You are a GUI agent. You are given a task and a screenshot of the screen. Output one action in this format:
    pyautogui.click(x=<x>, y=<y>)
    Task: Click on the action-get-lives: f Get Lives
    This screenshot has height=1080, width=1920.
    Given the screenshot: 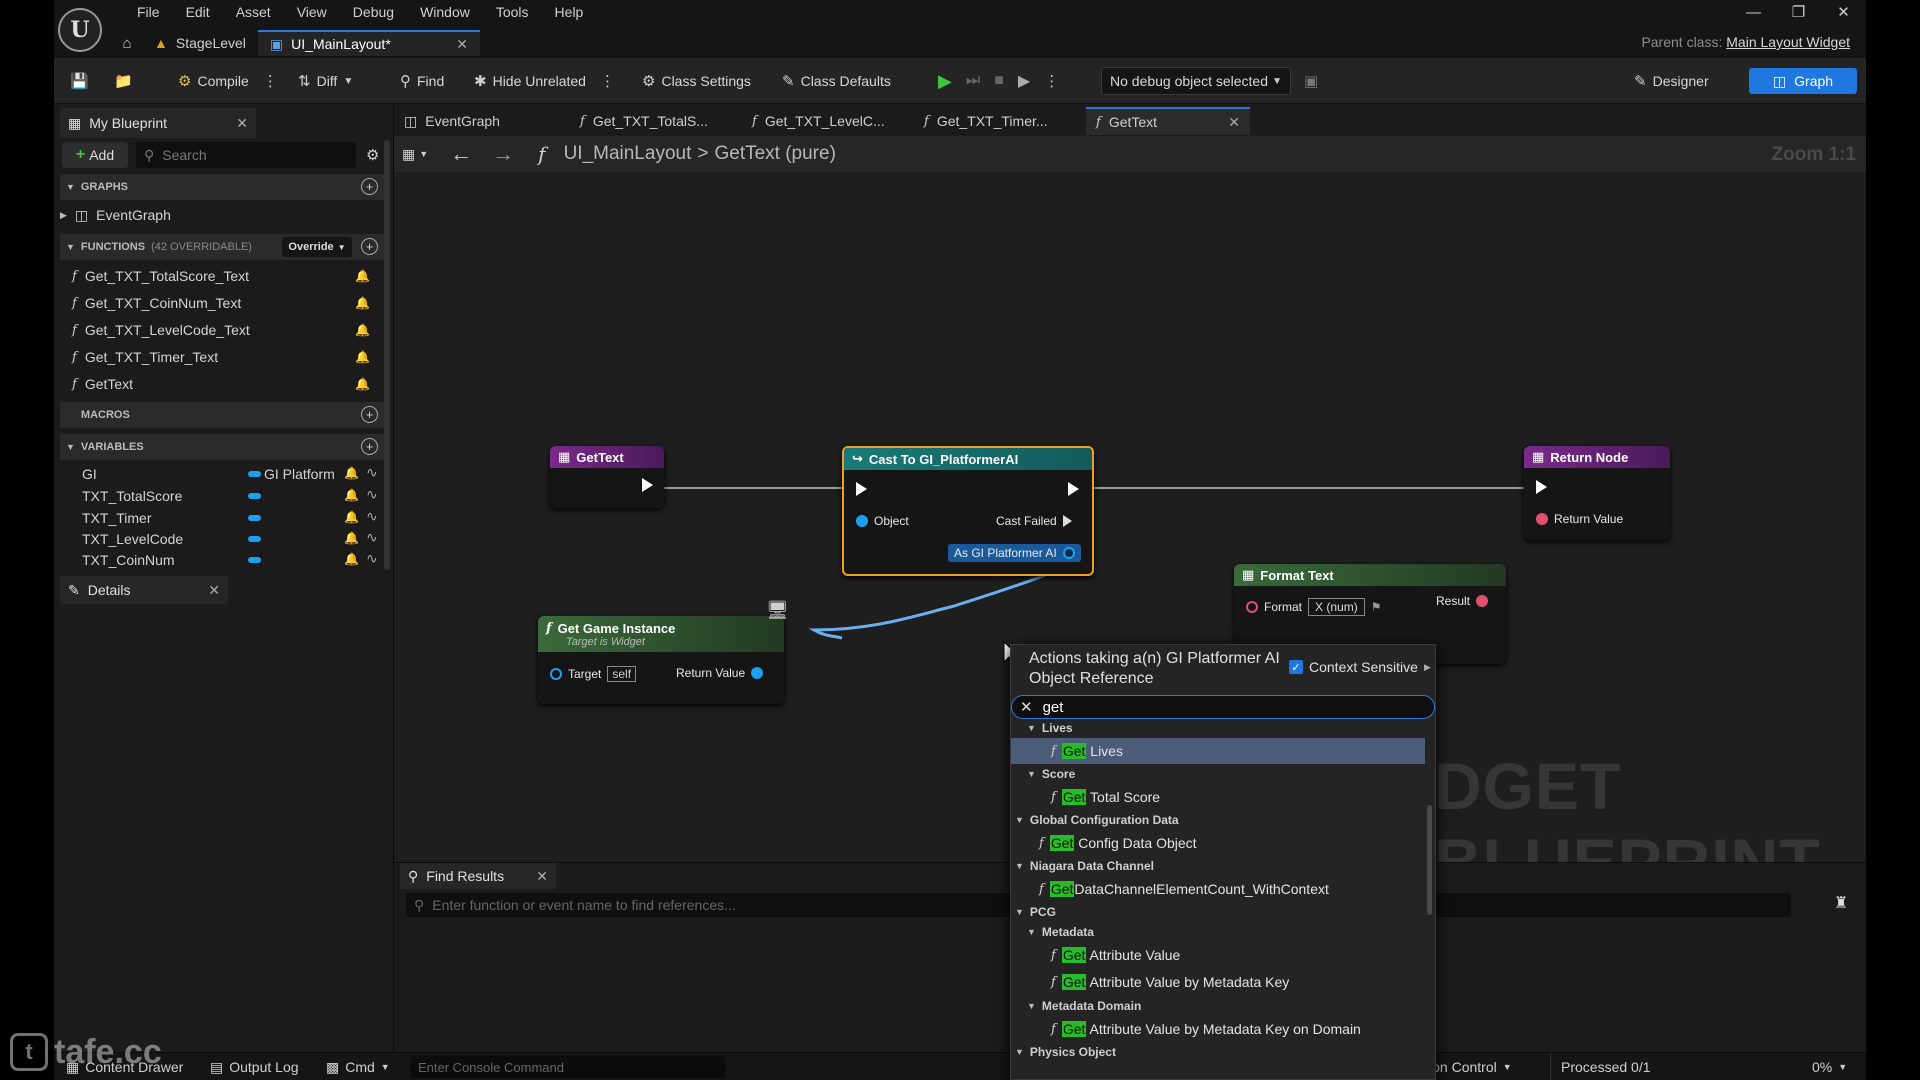 What is the action you would take?
    pyautogui.click(x=1087, y=751)
    